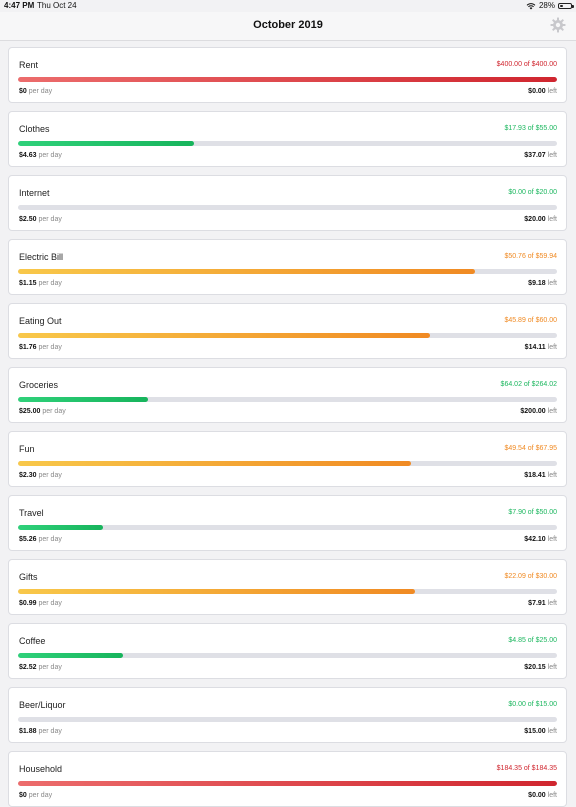 The image size is (576, 807). What do you see at coordinates (535, 155) in the screenshot?
I see `left-value: $37.07` at bounding box center [535, 155].